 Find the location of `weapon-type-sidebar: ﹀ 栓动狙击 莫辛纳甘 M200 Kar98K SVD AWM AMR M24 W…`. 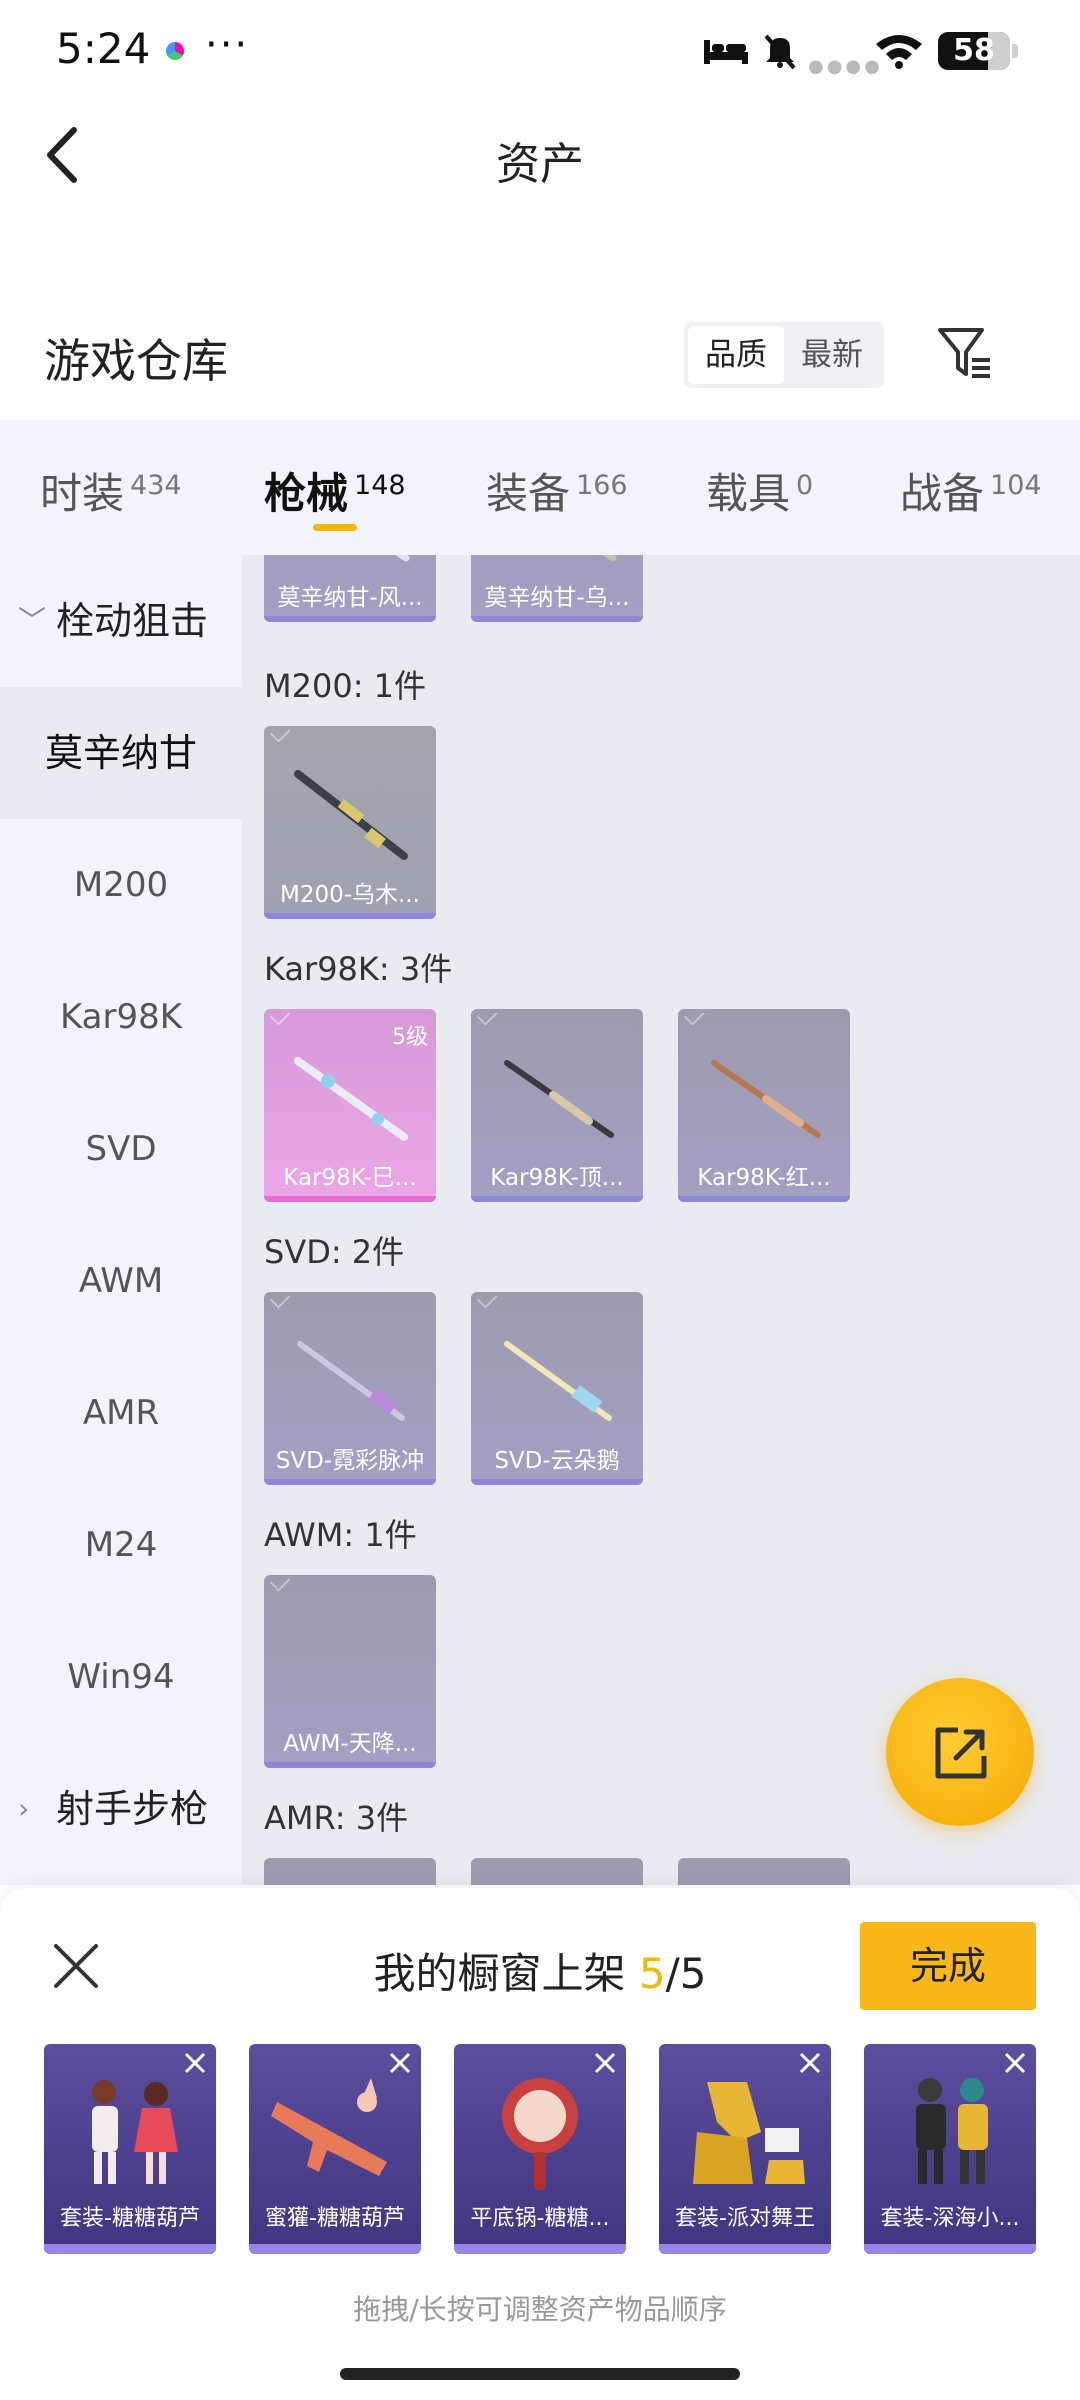

weapon-type-sidebar: ﹀ 栓动狙击 莫辛纳甘 M200 Kar98K SVD AWM AMR M24 W… is located at coordinates (121, 1220).